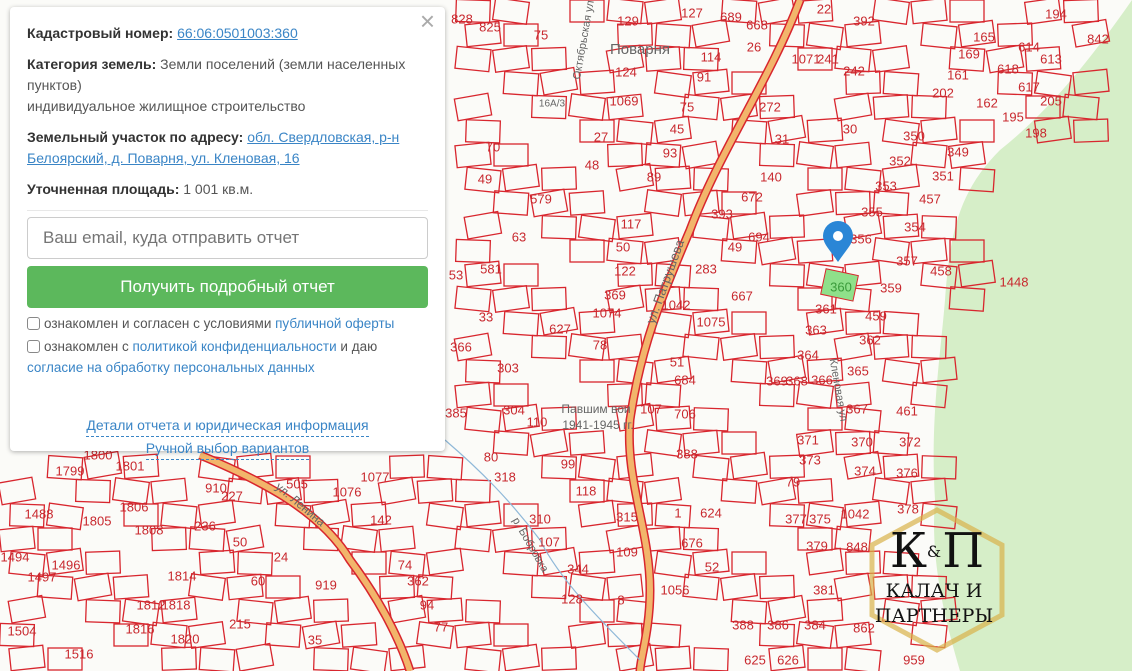  I want to click on manual-select-link: Ручной выбор вариантов, so click(227, 448).